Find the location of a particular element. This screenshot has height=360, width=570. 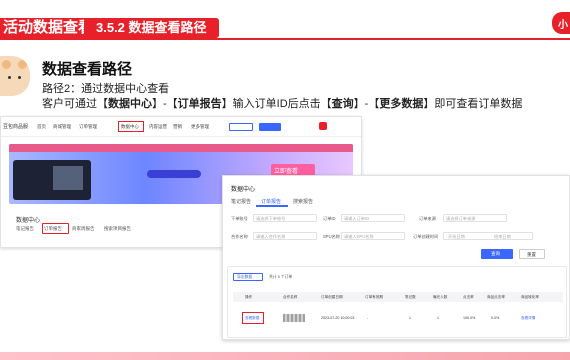

column-header: 订单有效期 is located at coordinates (374, 297).